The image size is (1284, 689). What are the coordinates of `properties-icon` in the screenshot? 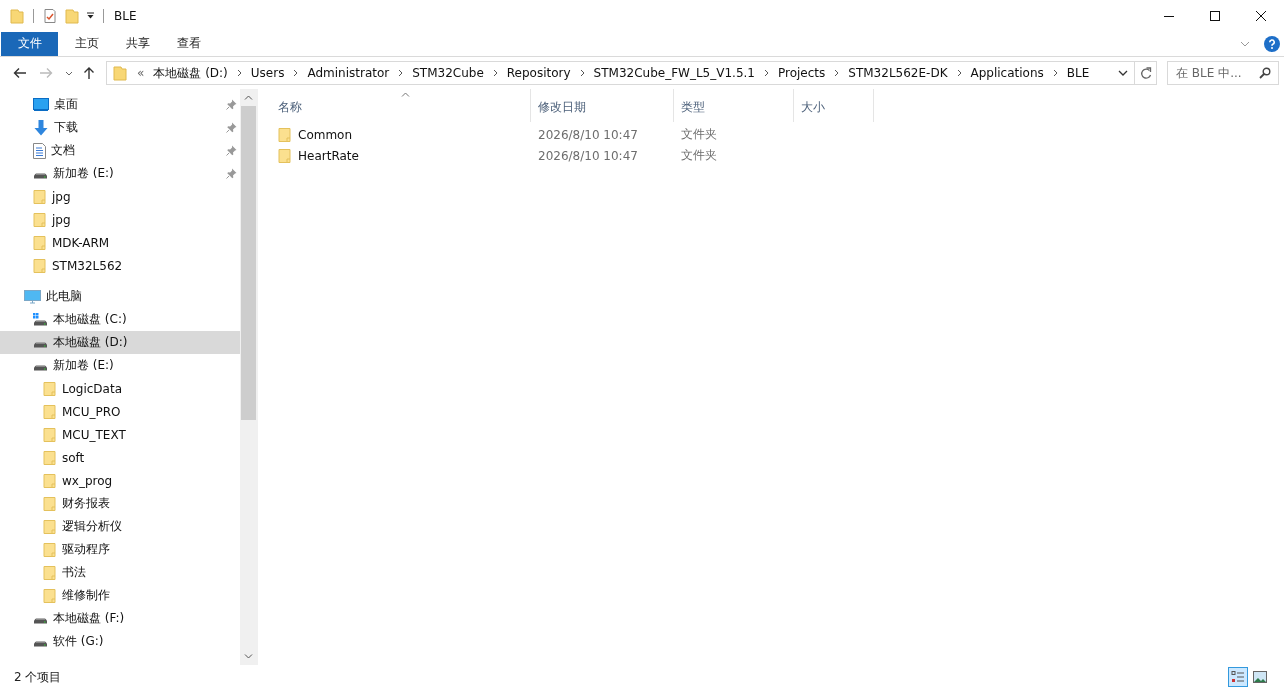 It's located at (50, 15).